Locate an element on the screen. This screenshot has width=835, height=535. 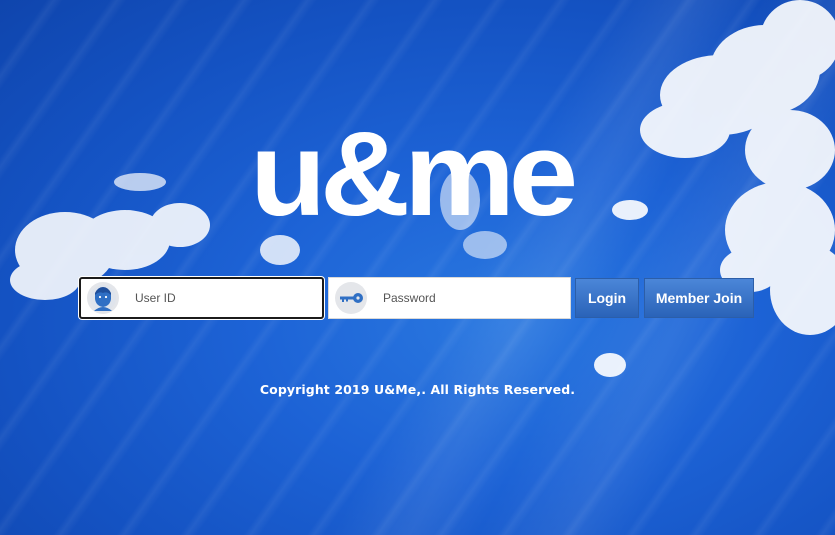
brand-logo: u&me is located at coordinates (415, 175).